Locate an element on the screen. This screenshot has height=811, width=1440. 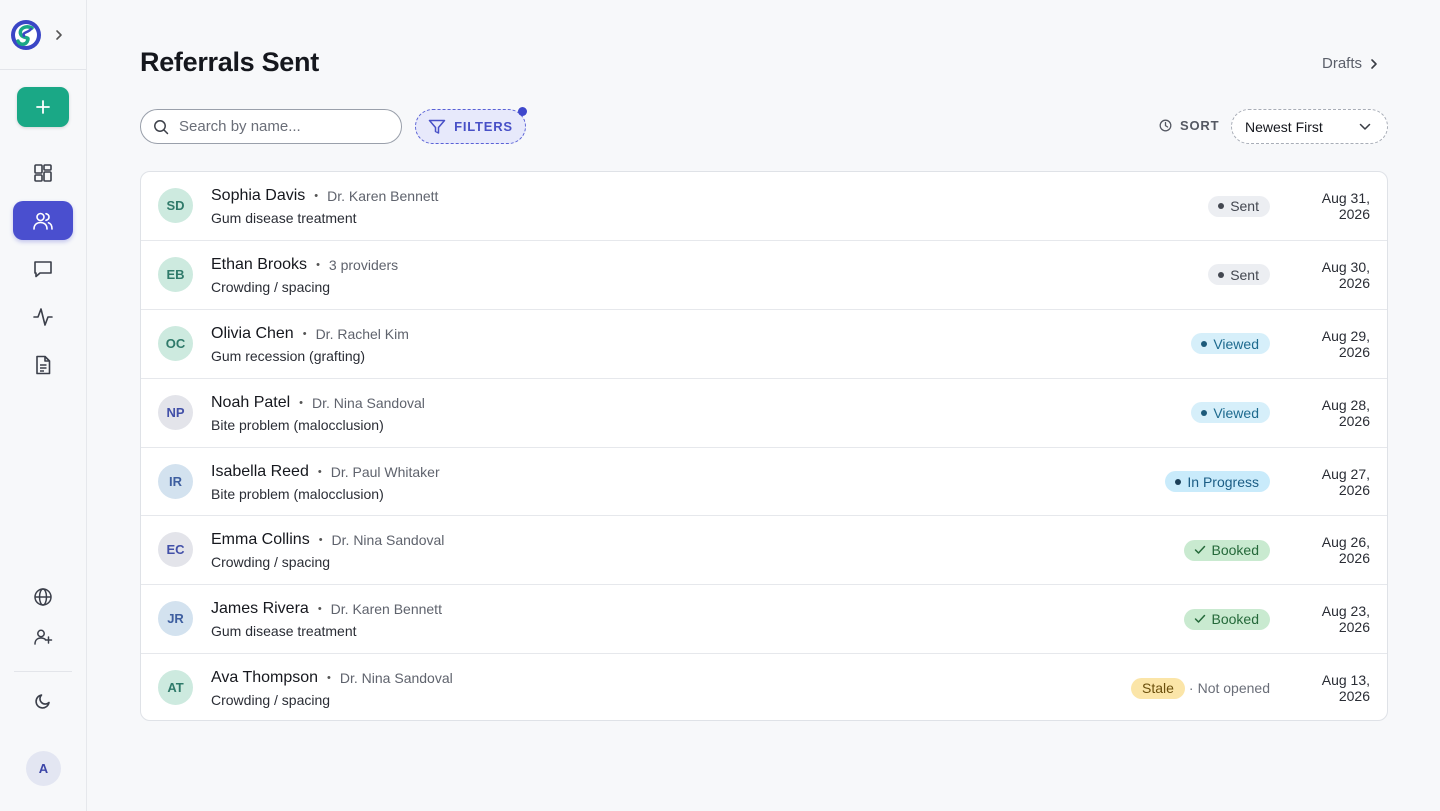
patient-line: Isabella Reed • Dr. Paul Whitaker is located at coordinates (325, 472).